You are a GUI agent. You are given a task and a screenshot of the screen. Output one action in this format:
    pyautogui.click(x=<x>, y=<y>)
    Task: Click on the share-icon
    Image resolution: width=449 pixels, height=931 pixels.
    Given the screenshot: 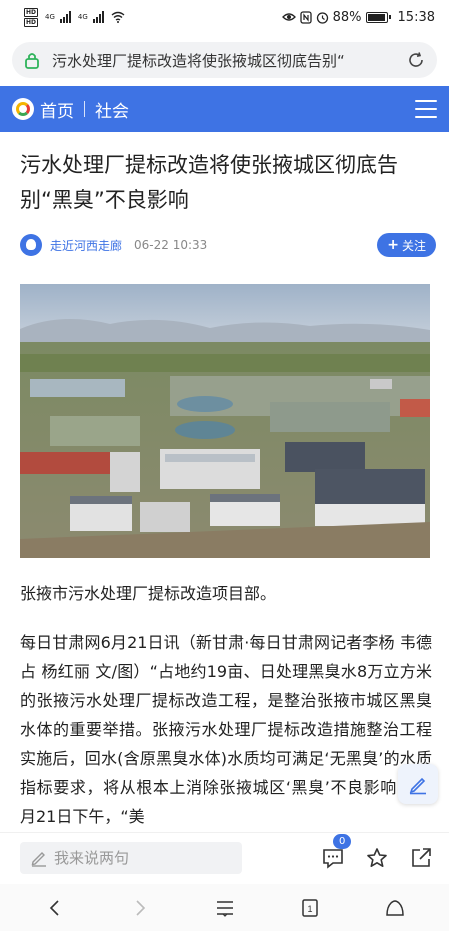 What is the action you would take?
    pyautogui.click(x=421, y=857)
    